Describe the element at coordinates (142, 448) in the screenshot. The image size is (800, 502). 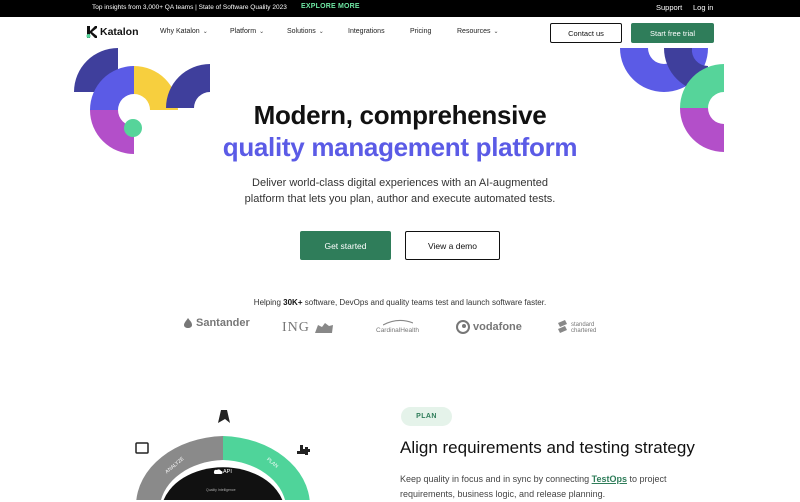
I see `chat-icon` at that location.